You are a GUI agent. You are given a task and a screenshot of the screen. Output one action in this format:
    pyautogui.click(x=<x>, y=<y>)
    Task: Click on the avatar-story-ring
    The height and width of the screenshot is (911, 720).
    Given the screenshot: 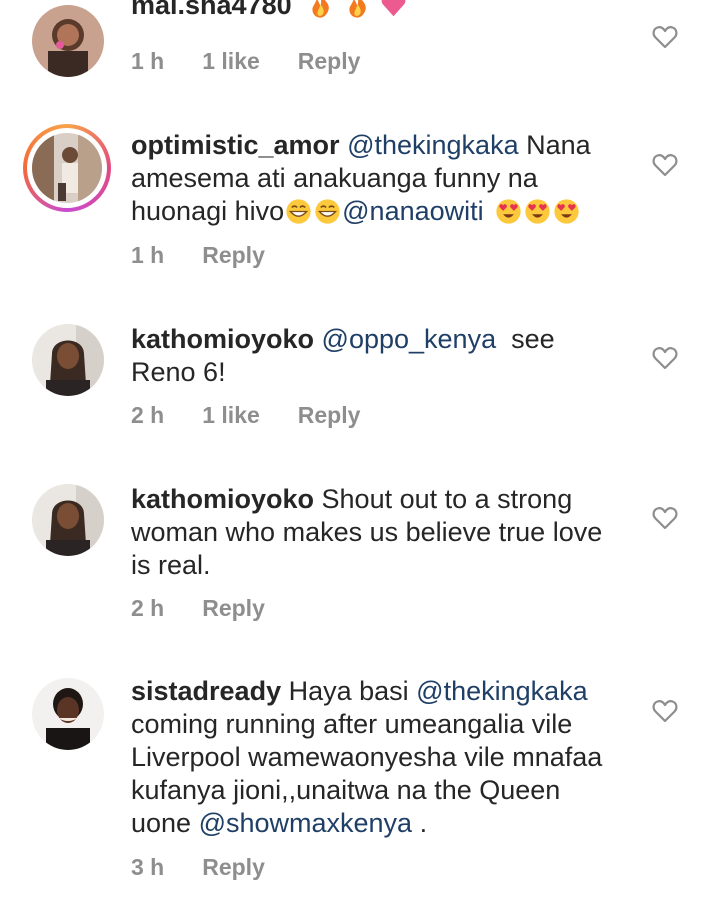 What is the action you would take?
    pyautogui.click(x=67, y=168)
    